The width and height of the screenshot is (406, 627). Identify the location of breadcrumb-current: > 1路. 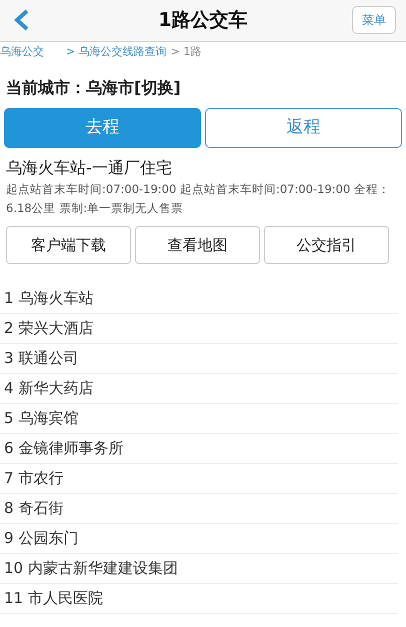
(186, 52).